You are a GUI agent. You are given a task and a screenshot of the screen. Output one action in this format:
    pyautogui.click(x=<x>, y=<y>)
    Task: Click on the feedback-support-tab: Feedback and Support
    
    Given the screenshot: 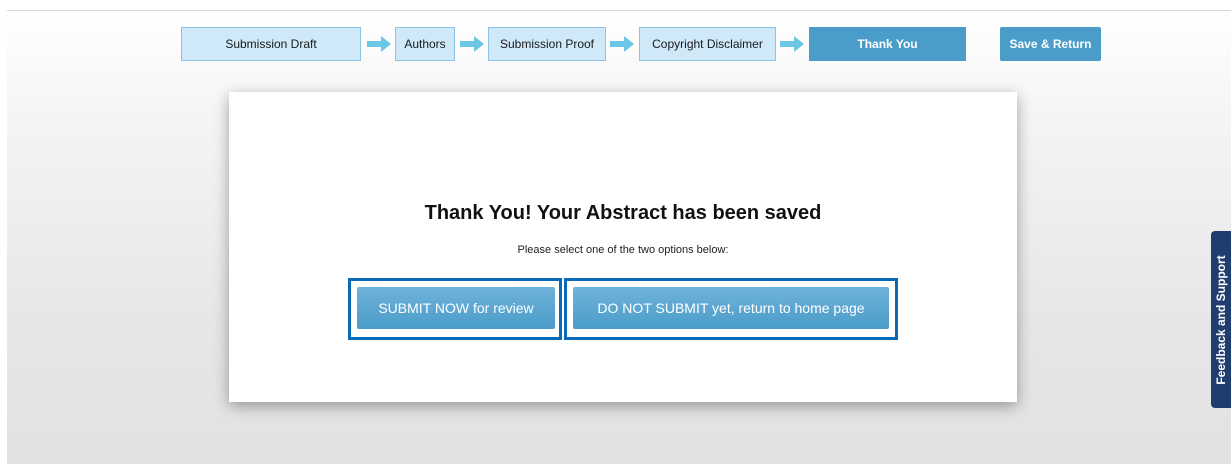 What is the action you would take?
    pyautogui.click(x=1221, y=319)
    